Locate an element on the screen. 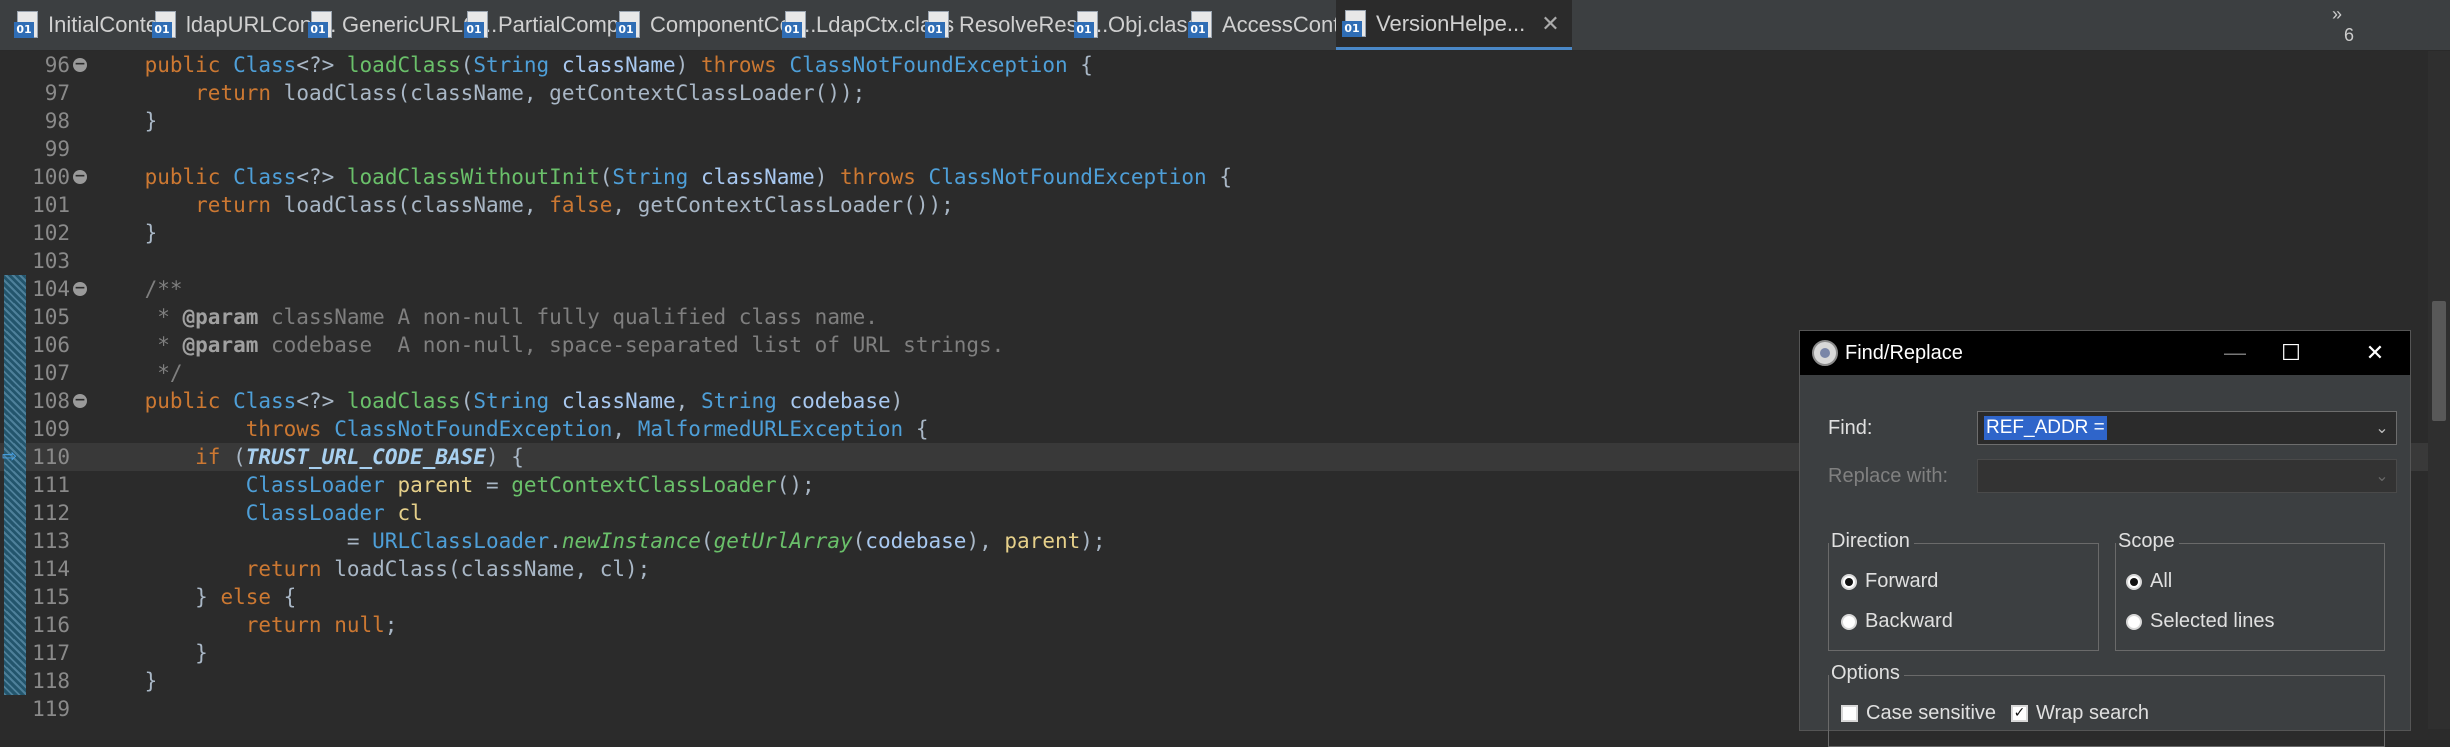  code-token: codebase is located at coordinates (840, 401).